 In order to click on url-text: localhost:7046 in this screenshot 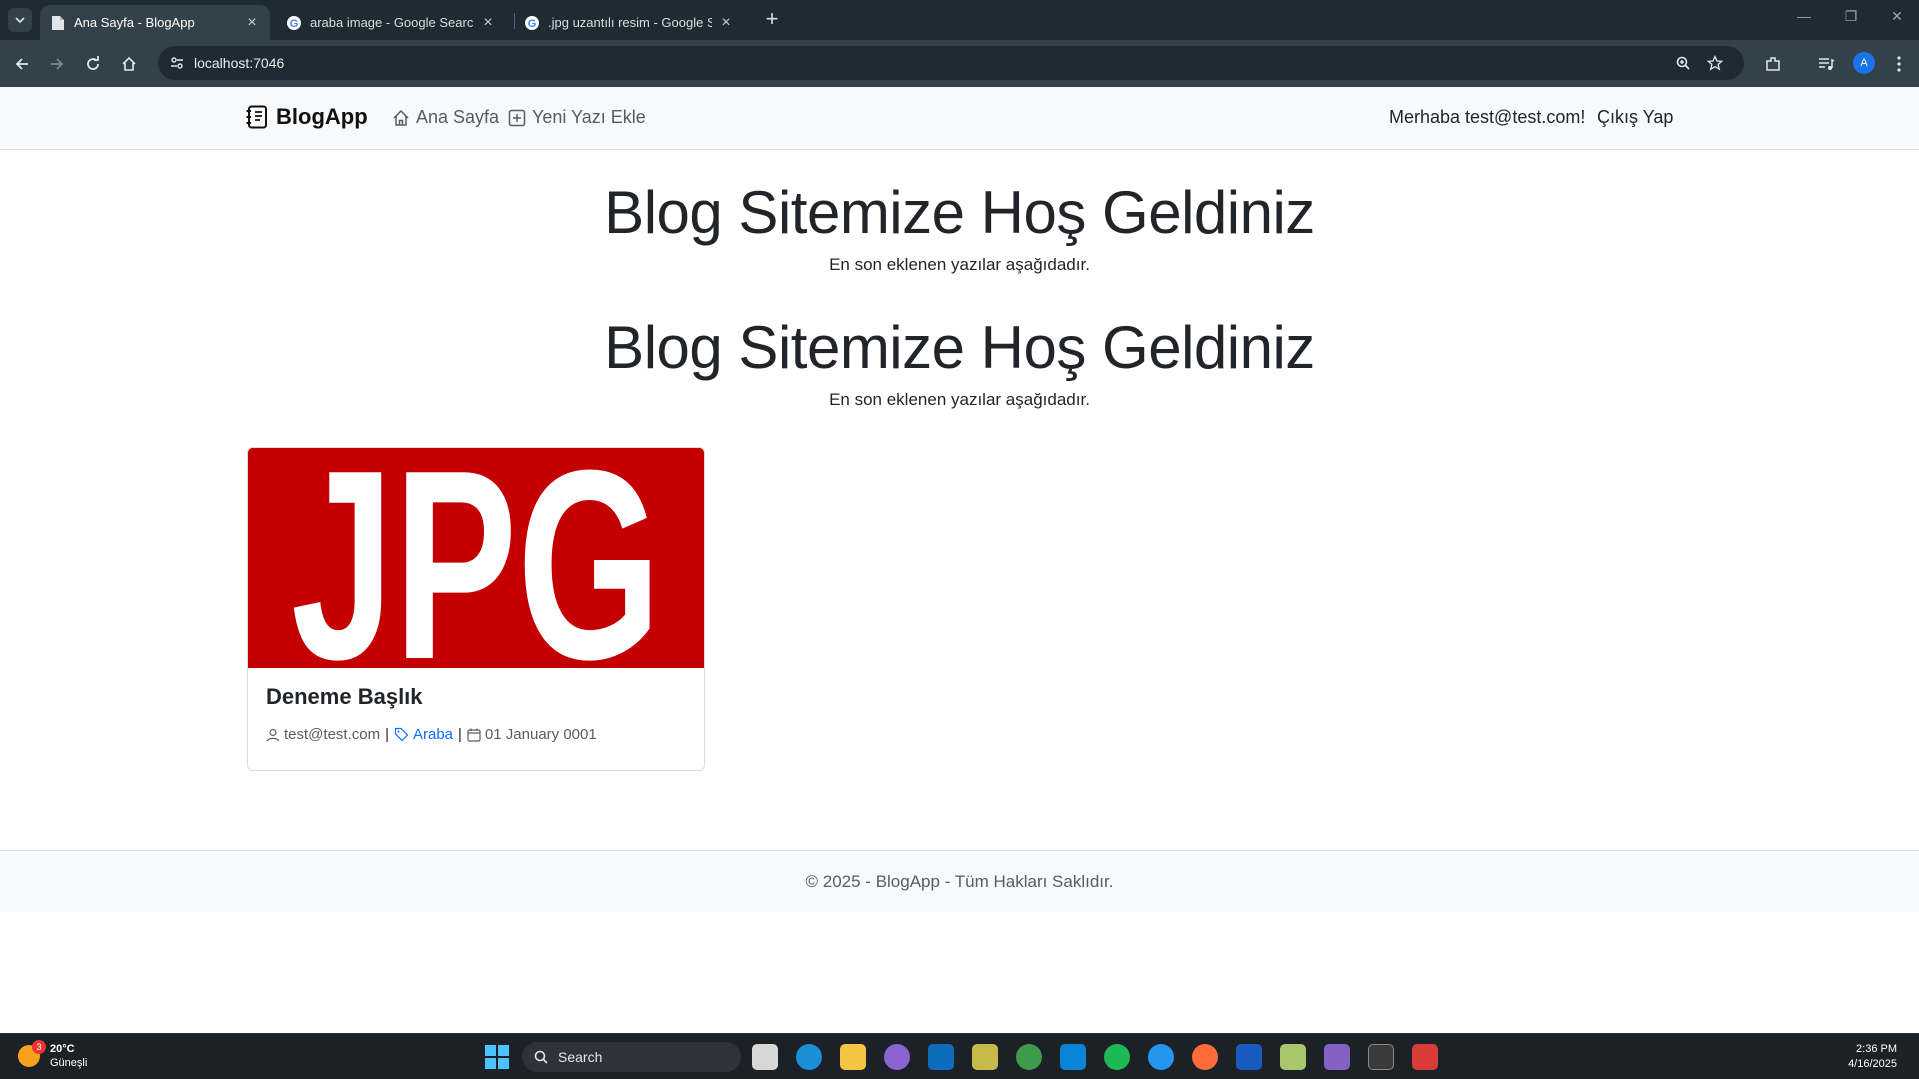, I will do `click(239, 63)`.